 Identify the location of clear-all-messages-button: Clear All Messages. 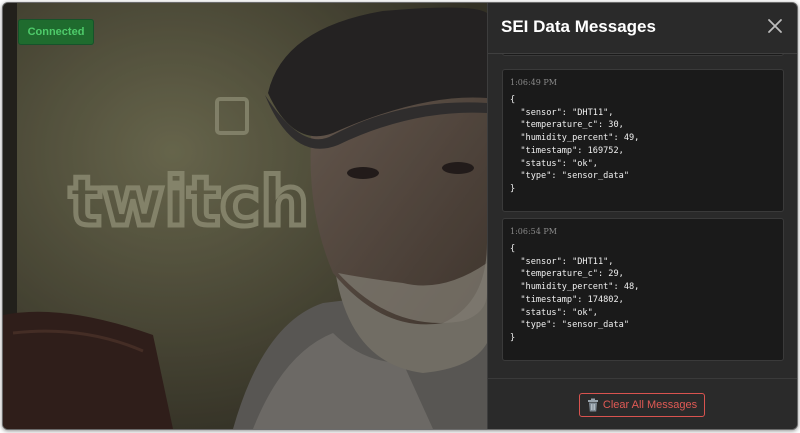
(642, 405).